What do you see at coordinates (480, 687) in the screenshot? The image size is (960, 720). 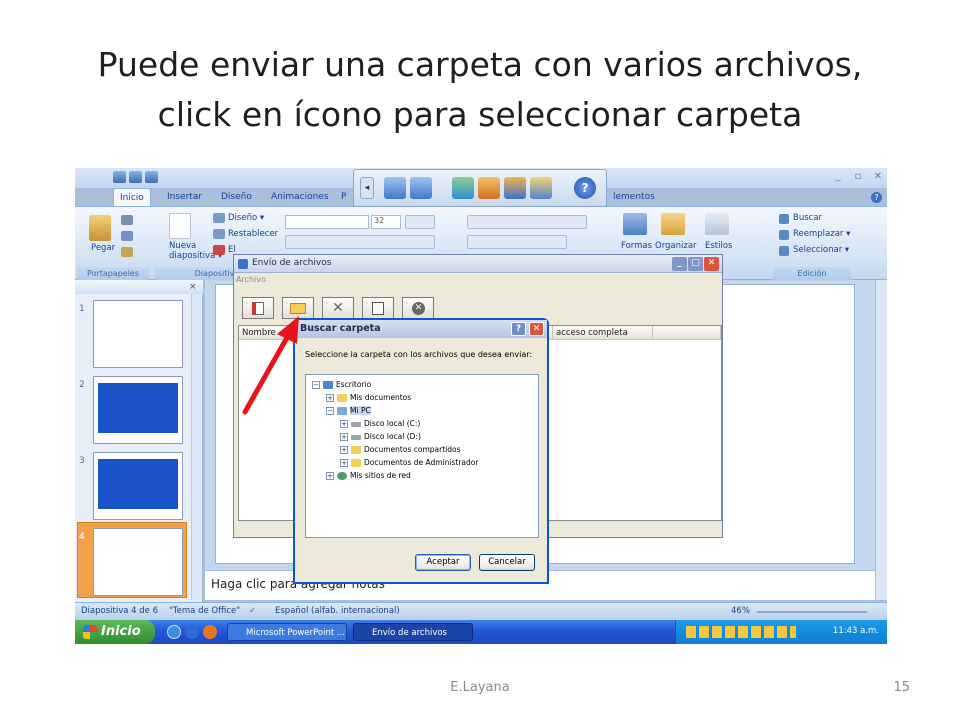 I see `footer-author: E.Layana` at bounding box center [480, 687].